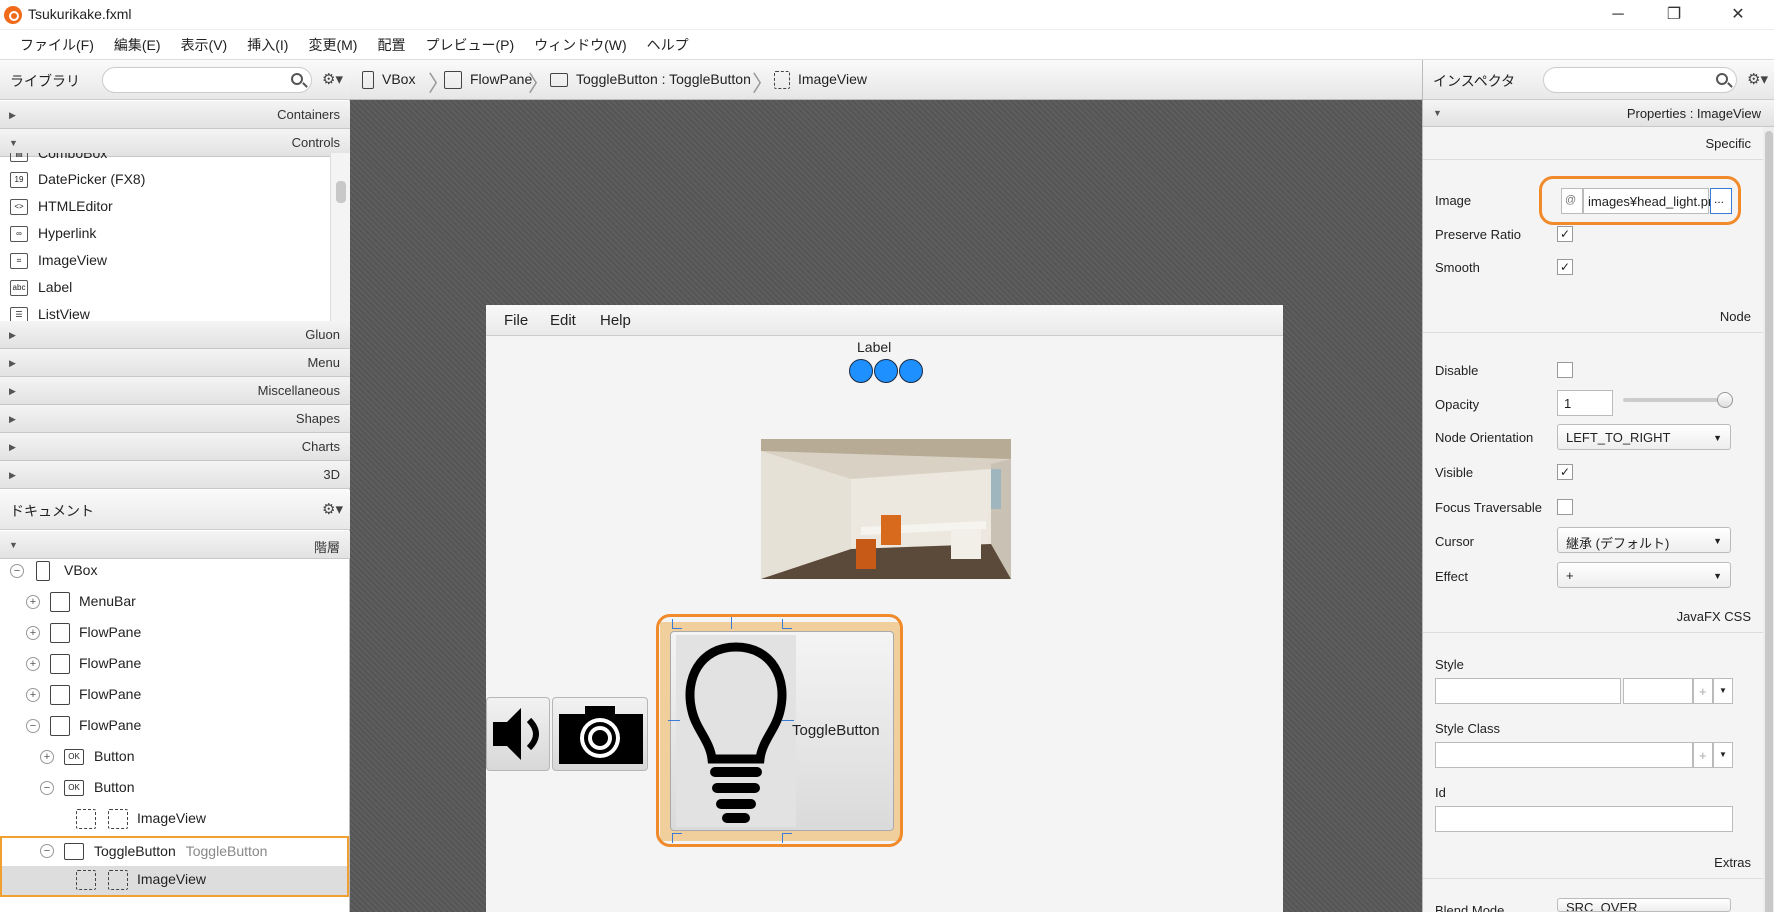  Describe the element at coordinates (165, 288) in the screenshot. I see `library-item: abc Label` at that location.